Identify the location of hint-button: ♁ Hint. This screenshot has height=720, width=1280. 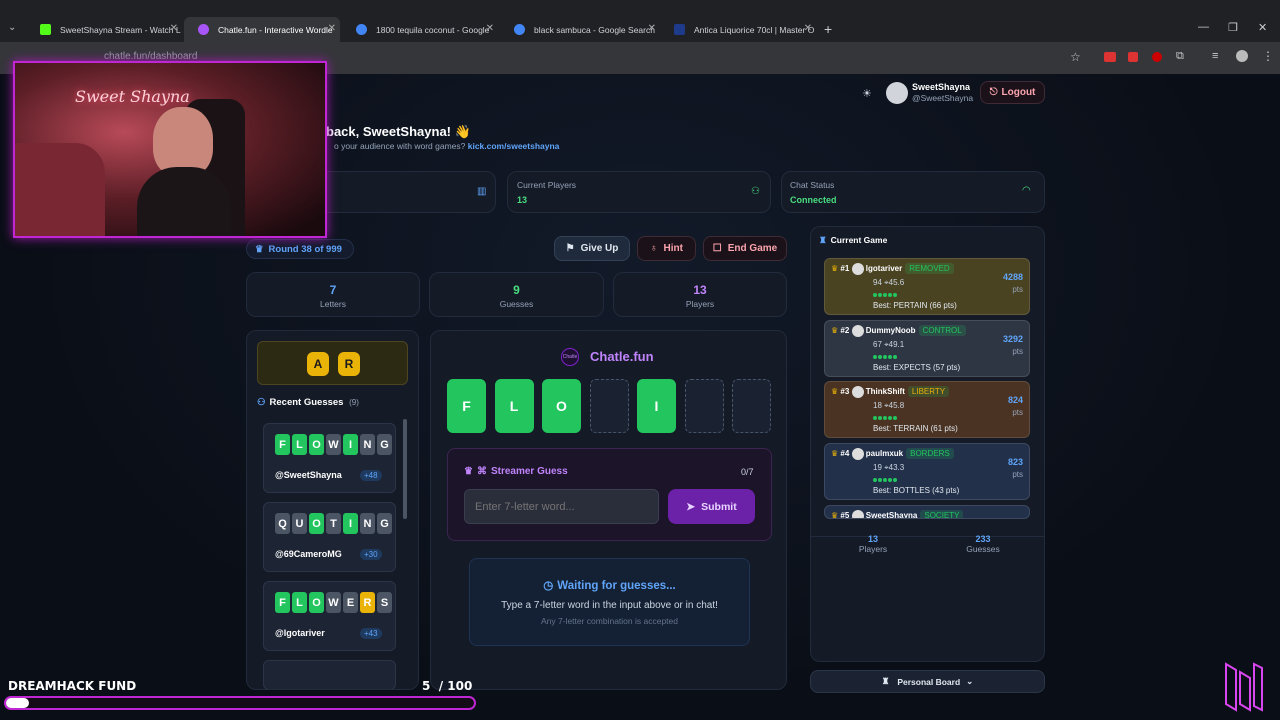
(666, 248).